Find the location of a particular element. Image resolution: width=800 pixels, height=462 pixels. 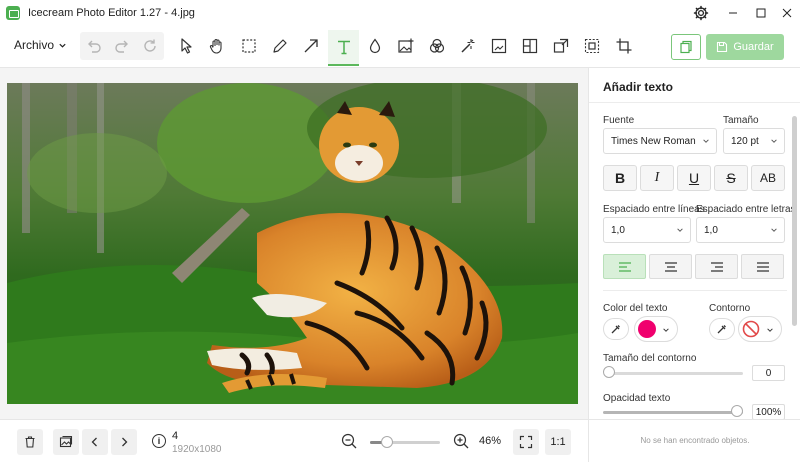

italic-button: I is located at coordinates (657, 178).